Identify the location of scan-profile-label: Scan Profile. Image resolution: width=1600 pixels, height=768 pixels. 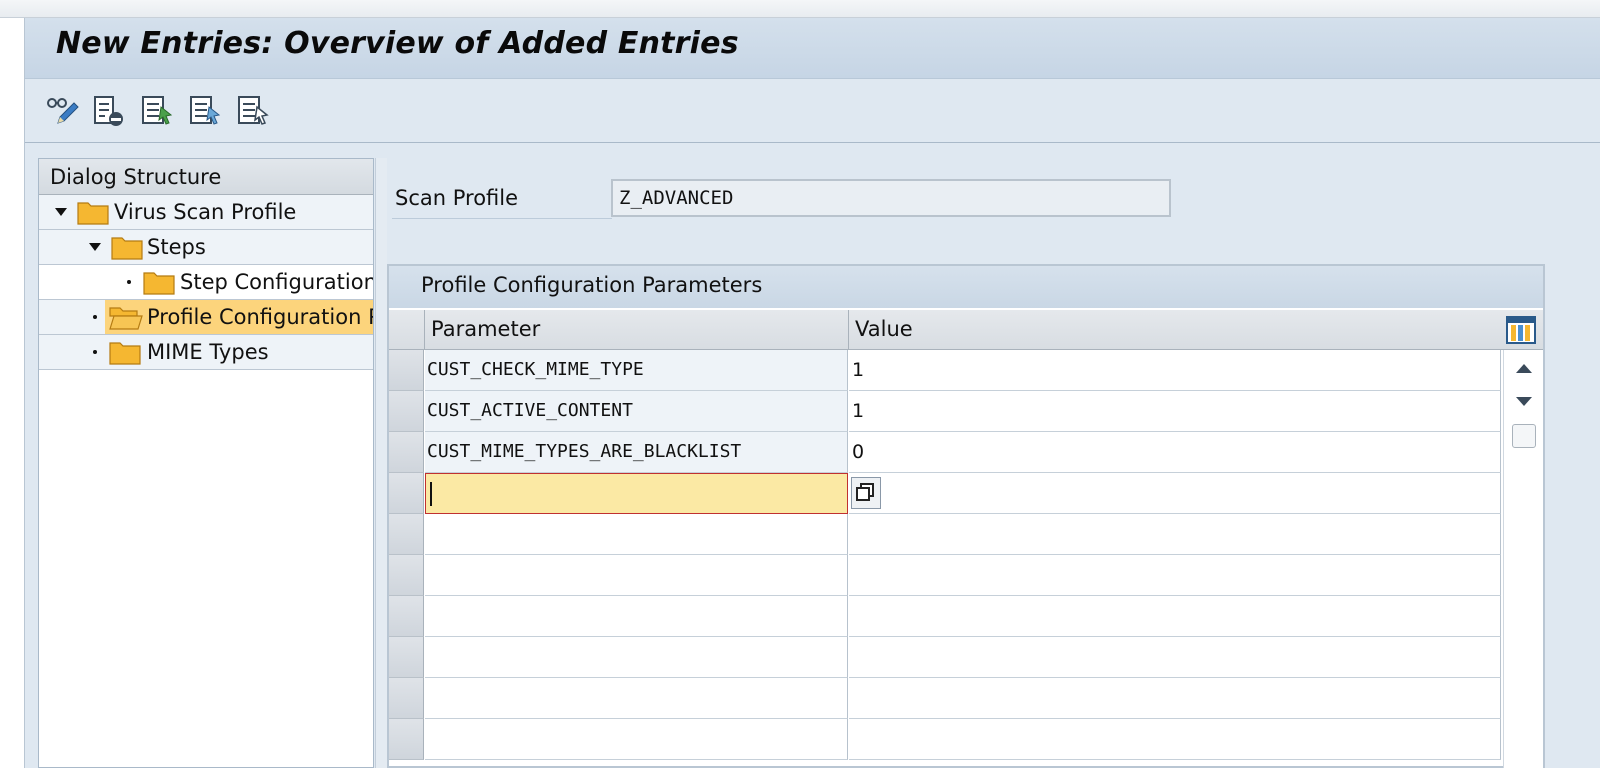
(502, 199).